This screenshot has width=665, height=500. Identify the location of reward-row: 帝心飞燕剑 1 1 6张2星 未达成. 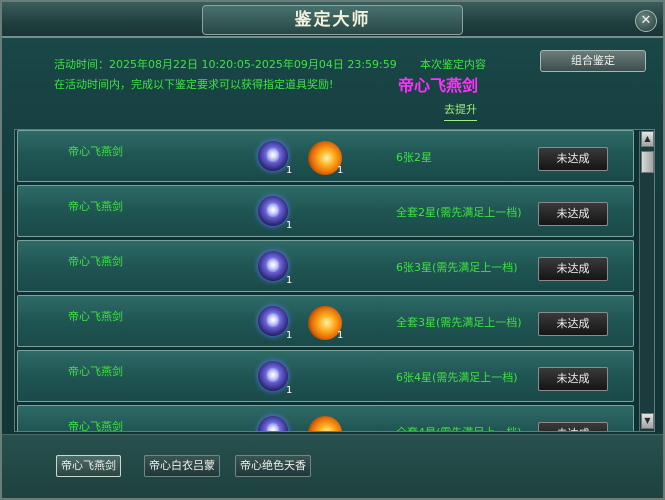
(325, 156).